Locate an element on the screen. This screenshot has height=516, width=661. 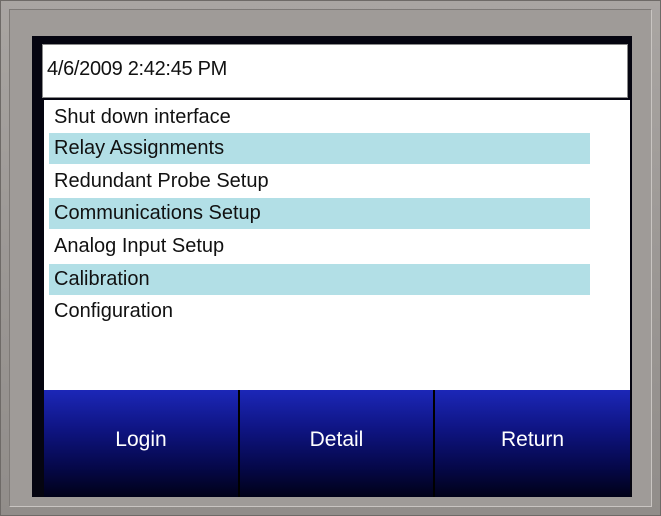
menu-item-configuration: Configuration is located at coordinates (319, 311).